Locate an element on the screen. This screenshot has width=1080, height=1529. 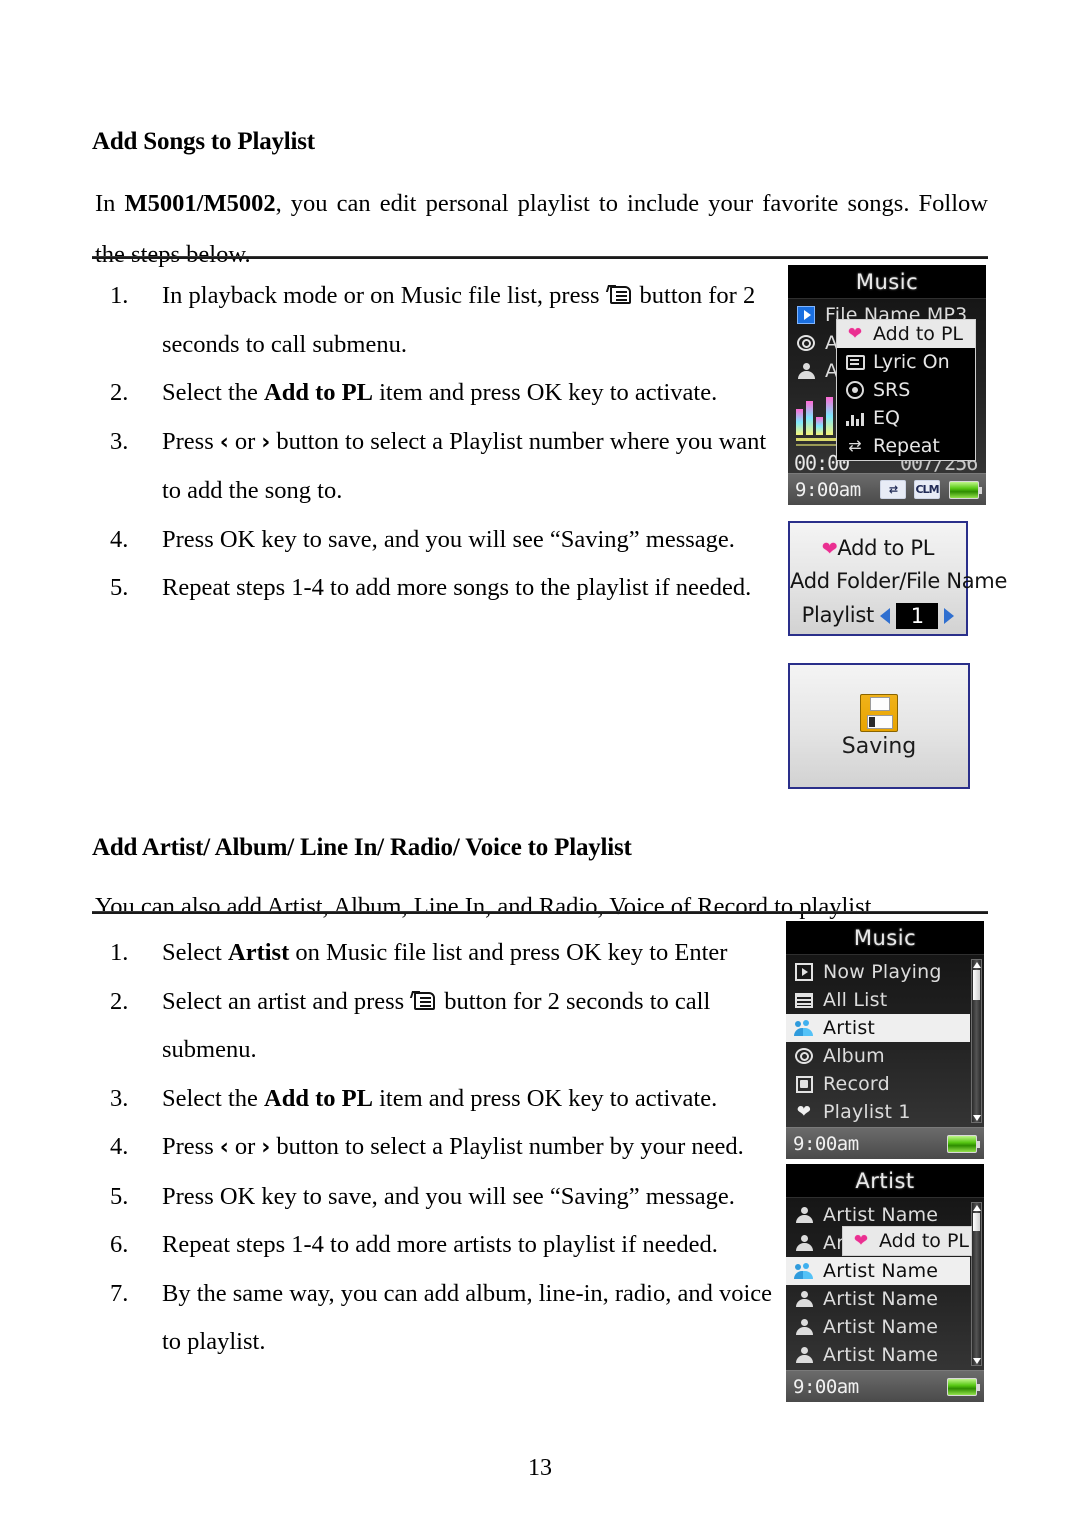
clm-status-icon: CLM is located at coordinates (927, 489).